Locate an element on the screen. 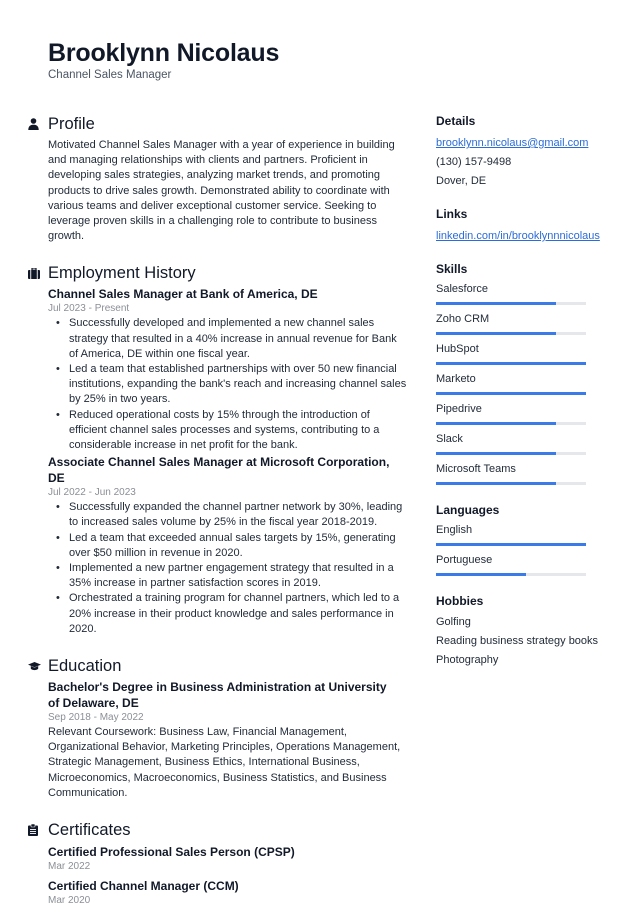 The width and height of the screenshot is (640, 908). education-dates: Sep 2018 - May 2022 is located at coordinates (96, 718).